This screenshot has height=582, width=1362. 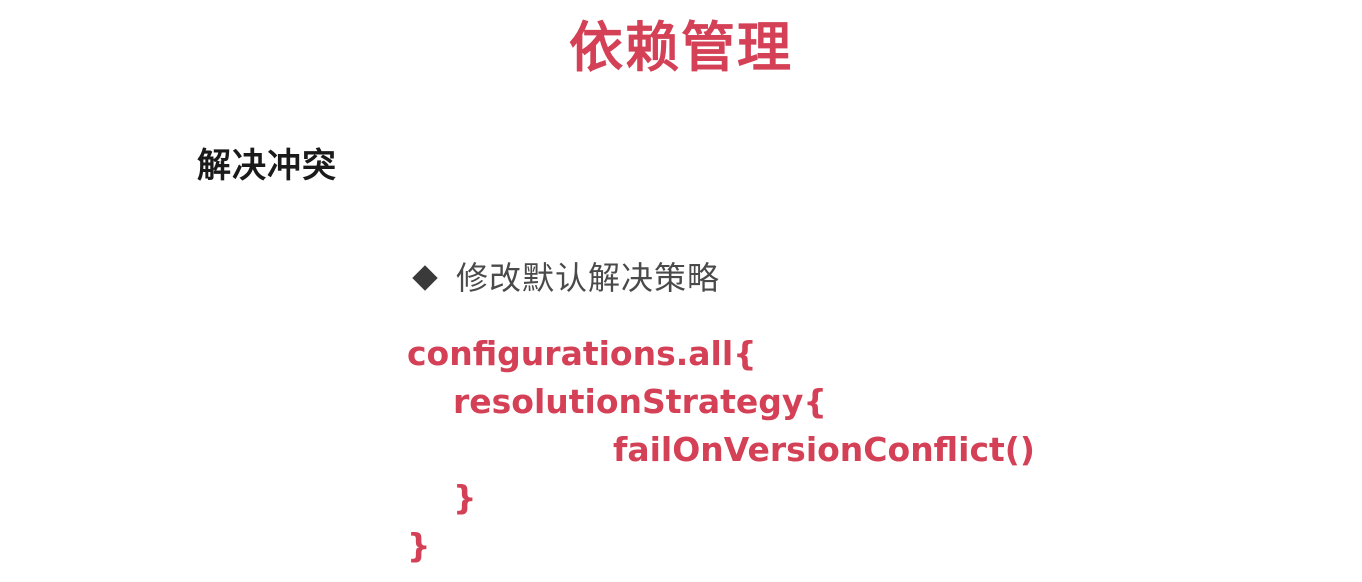 I want to click on slide-title: 依赖管理, so click(x=681, y=47).